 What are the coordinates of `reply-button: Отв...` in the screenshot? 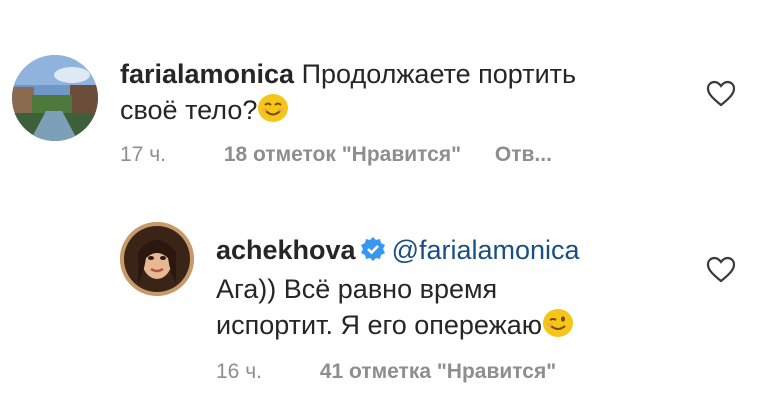 It's located at (523, 155).